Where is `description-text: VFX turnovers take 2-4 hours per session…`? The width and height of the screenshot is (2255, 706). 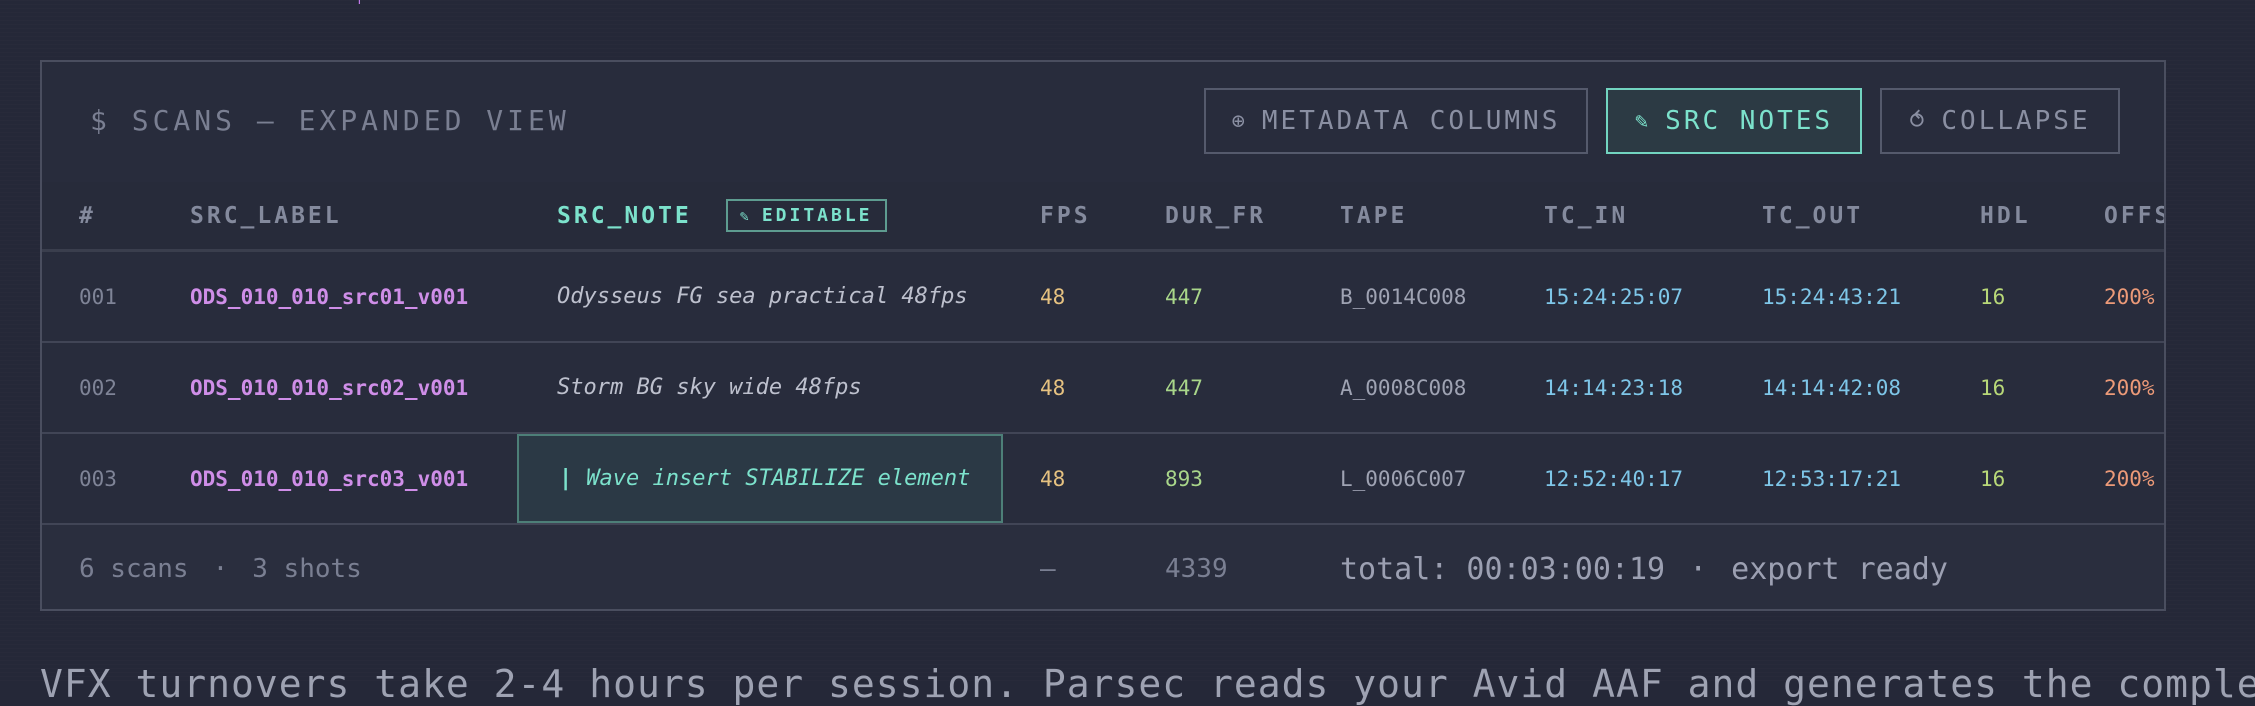 description-text: VFX turnovers take 2-4 hours per session… is located at coordinates (1147, 684).